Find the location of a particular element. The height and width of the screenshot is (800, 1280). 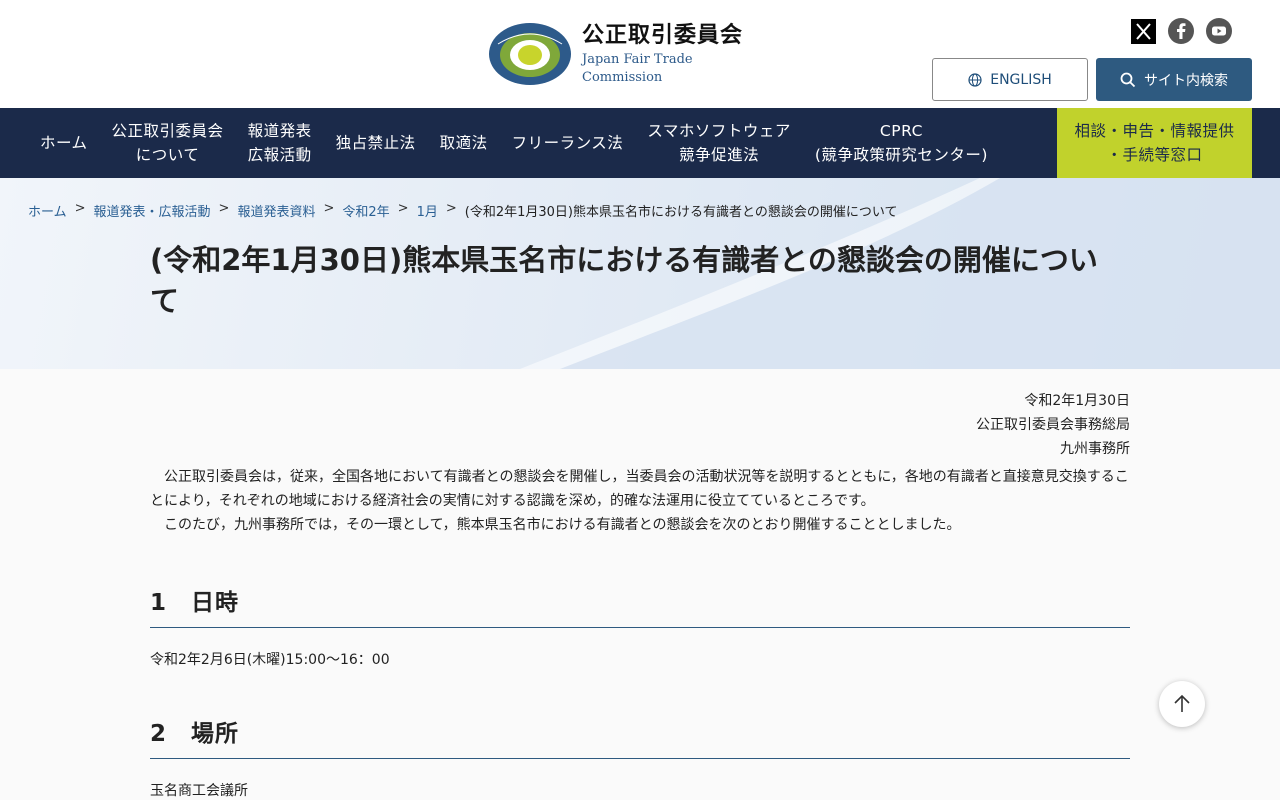

site-search-button: サイト内検索 is located at coordinates (1174, 79).